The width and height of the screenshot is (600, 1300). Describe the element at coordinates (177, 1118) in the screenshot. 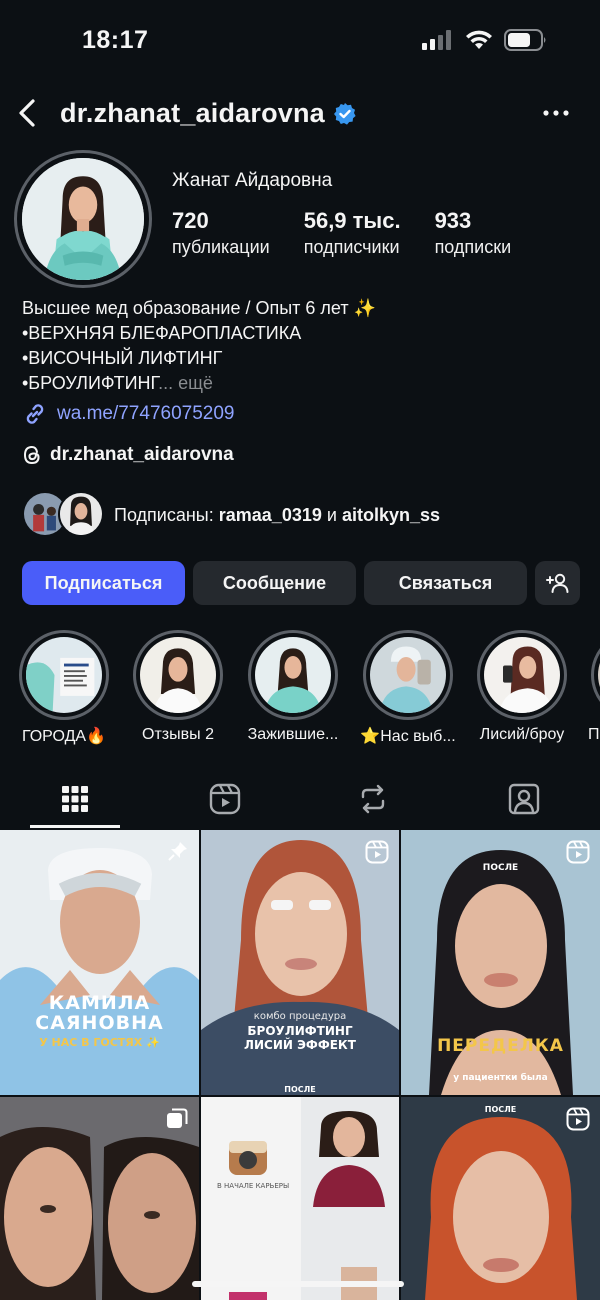

I see `carousel-icon` at that location.